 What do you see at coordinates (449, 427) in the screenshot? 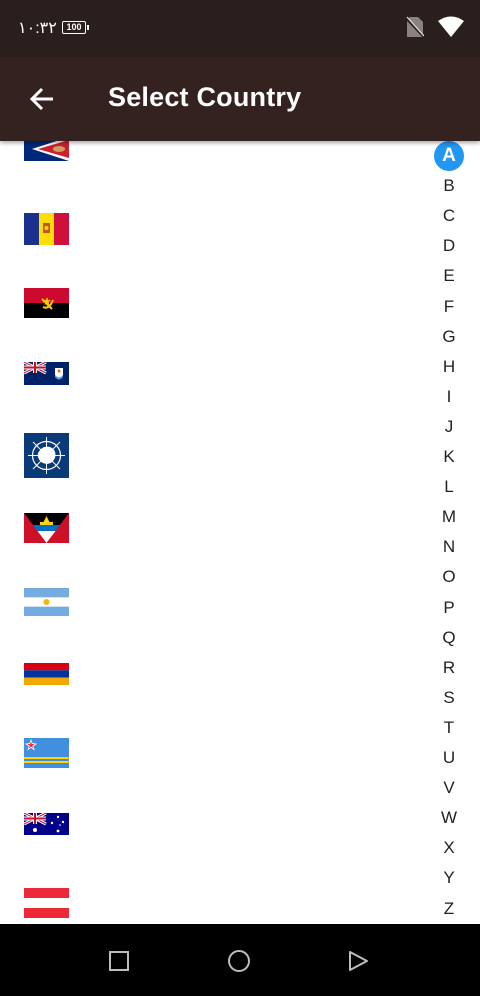
I see `index-letter-j: J` at bounding box center [449, 427].